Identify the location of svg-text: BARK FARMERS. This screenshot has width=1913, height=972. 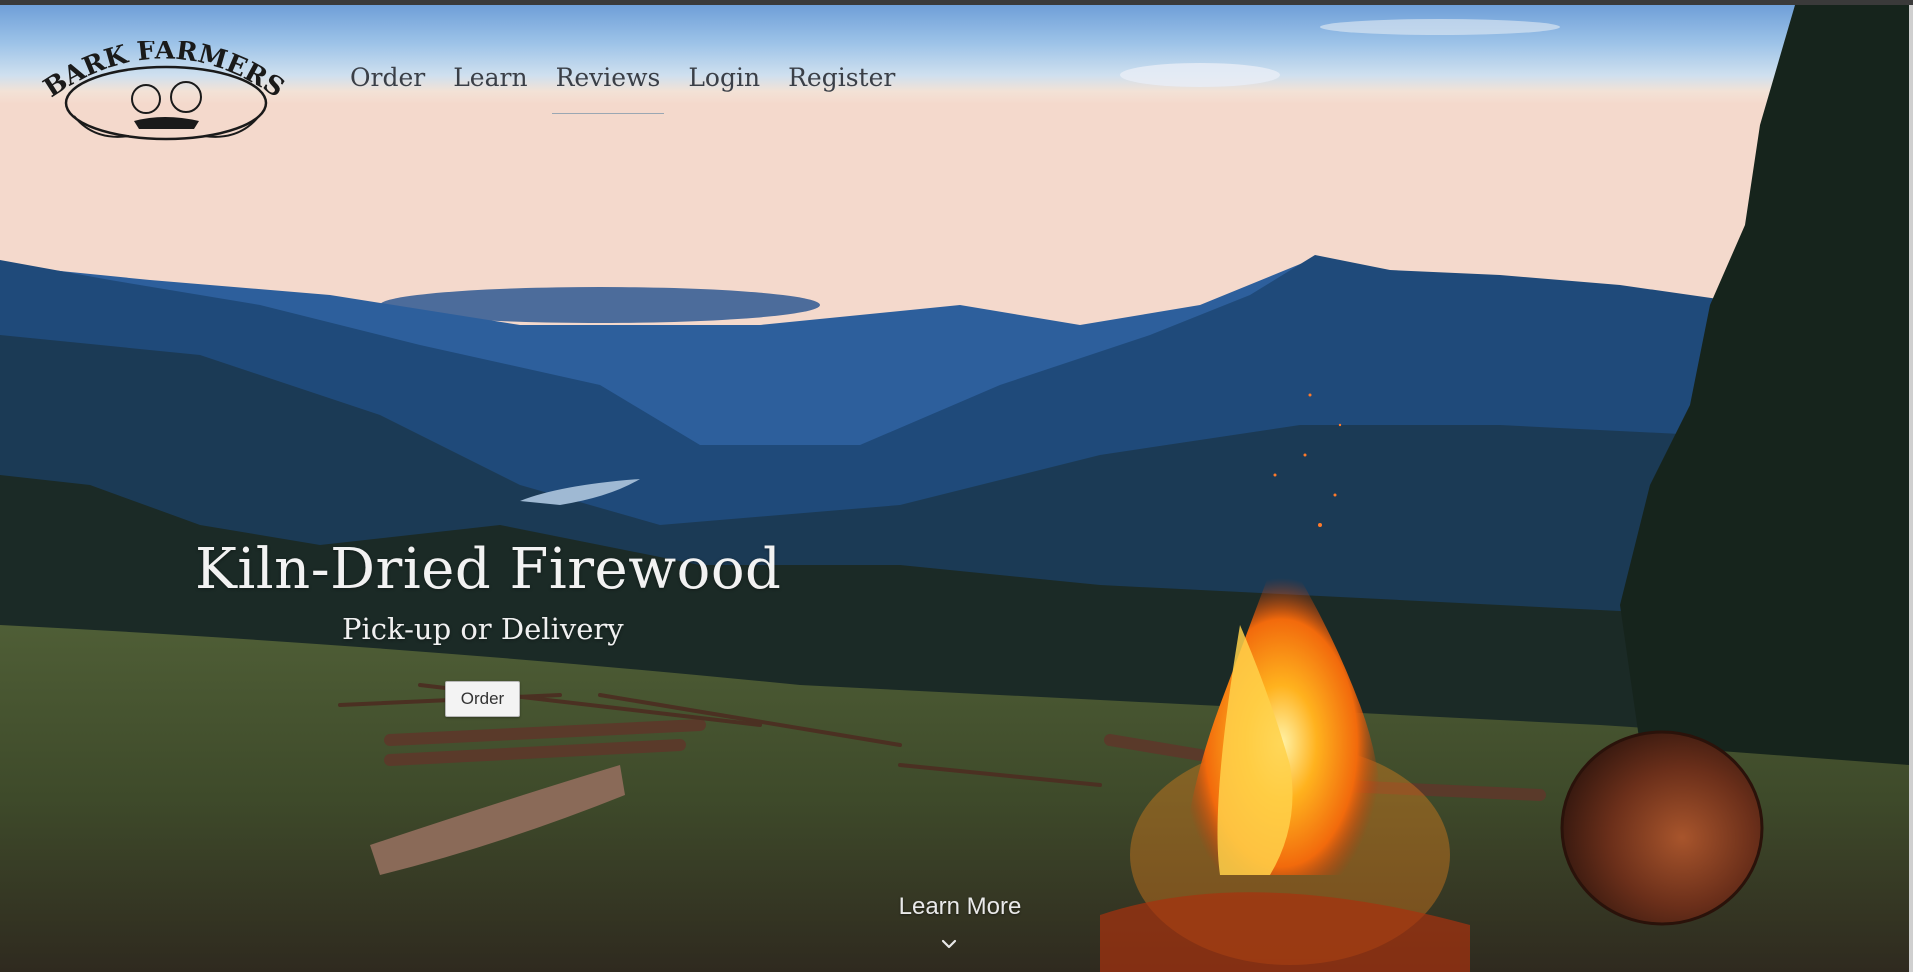
(164, 72).